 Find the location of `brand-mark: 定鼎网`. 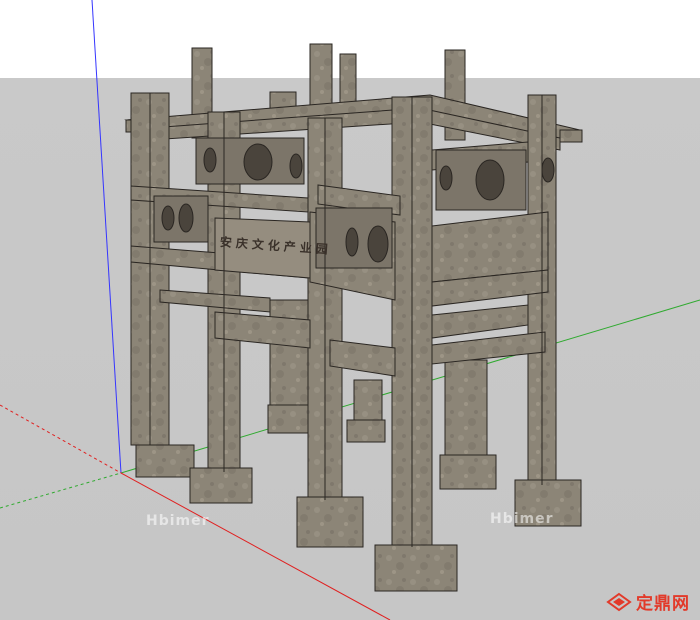

brand-mark: 定鼎网 is located at coordinates (648, 601).